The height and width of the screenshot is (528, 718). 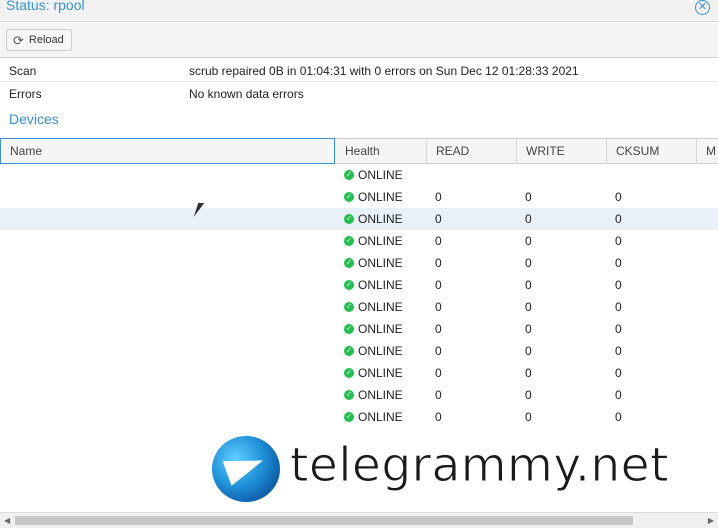 What do you see at coordinates (472, 151) in the screenshot?
I see `column-header-read: READ` at bounding box center [472, 151].